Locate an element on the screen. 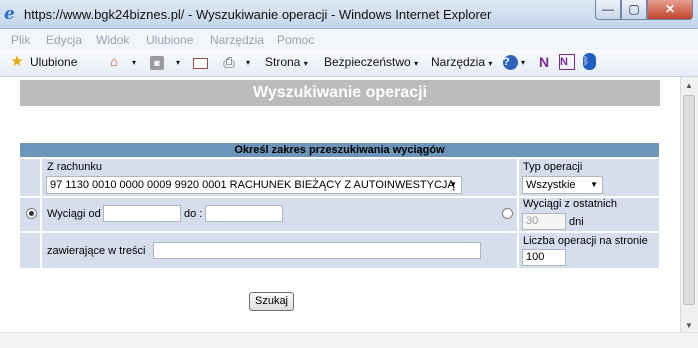 The image size is (698, 348). last-days-input: 30 is located at coordinates (544, 221).